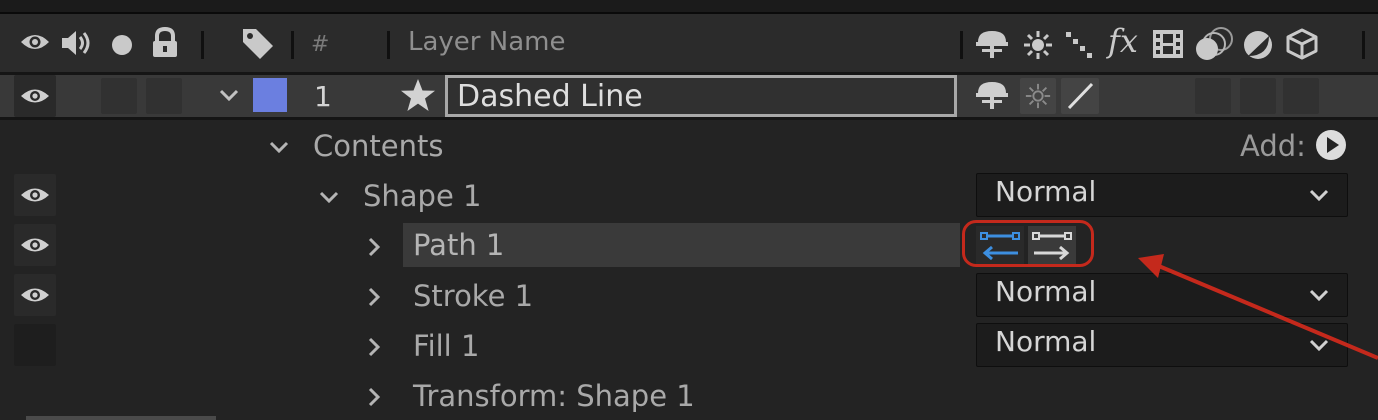  Describe the element at coordinates (486, 42) in the screenshot. I see `layer-name-column-header: Layer Name` at that location.